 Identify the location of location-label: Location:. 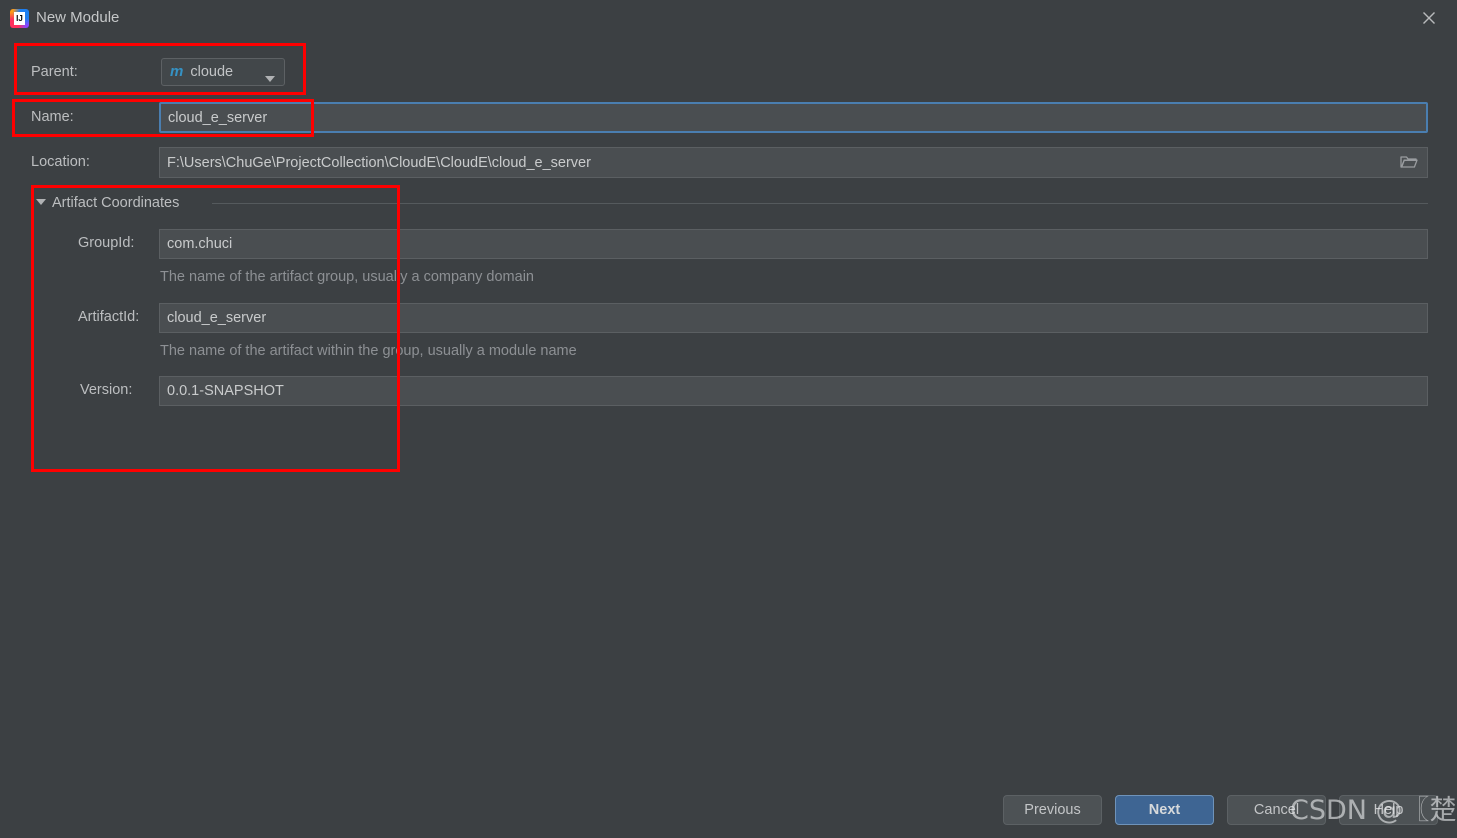
(60, 162).